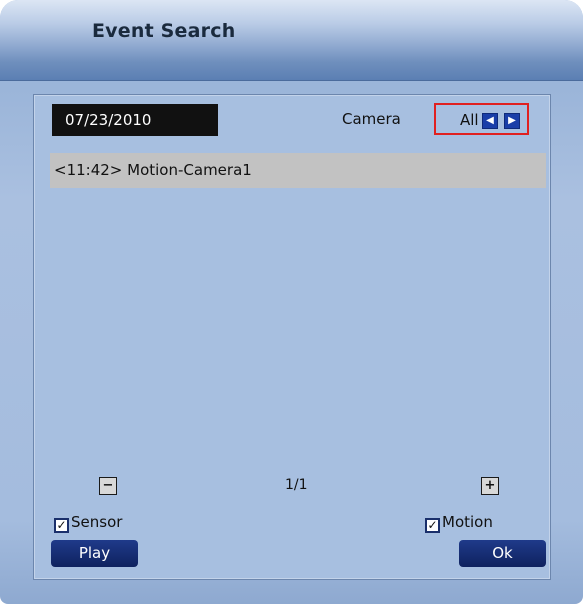 Image resolution: width=583 pixels, height=604 pixels. I want to click on page-indicator: 1/1, so click(296, 485).